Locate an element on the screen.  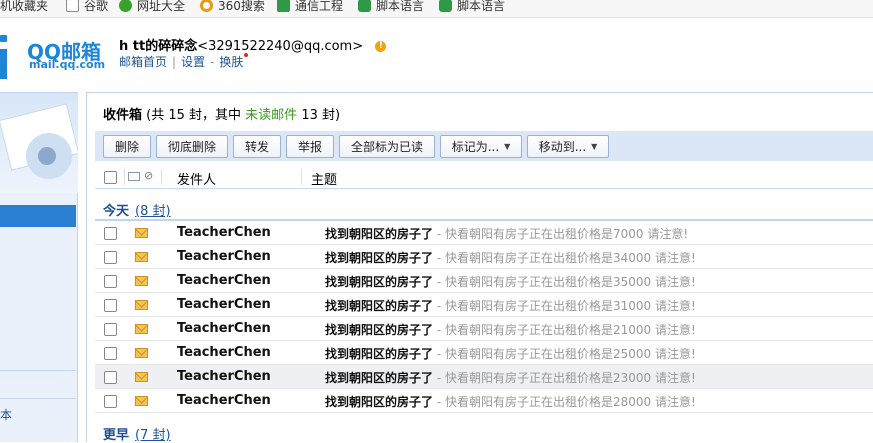
email-subject-cell: 找到朝阳区的房子了 - 快看朝阳有房子正在出租价格是35000 请注意! is located at coordinates (510, 281).